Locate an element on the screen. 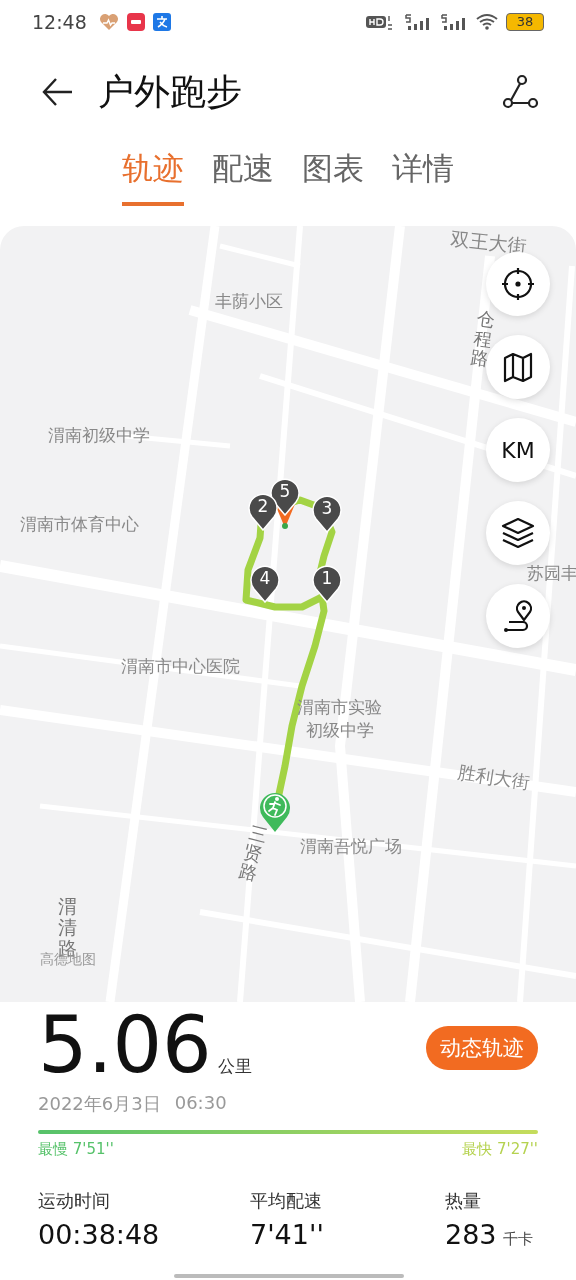 The image size is (576, 1280). stat-value: 00:38:48 is located at coordinates (99, 1234).